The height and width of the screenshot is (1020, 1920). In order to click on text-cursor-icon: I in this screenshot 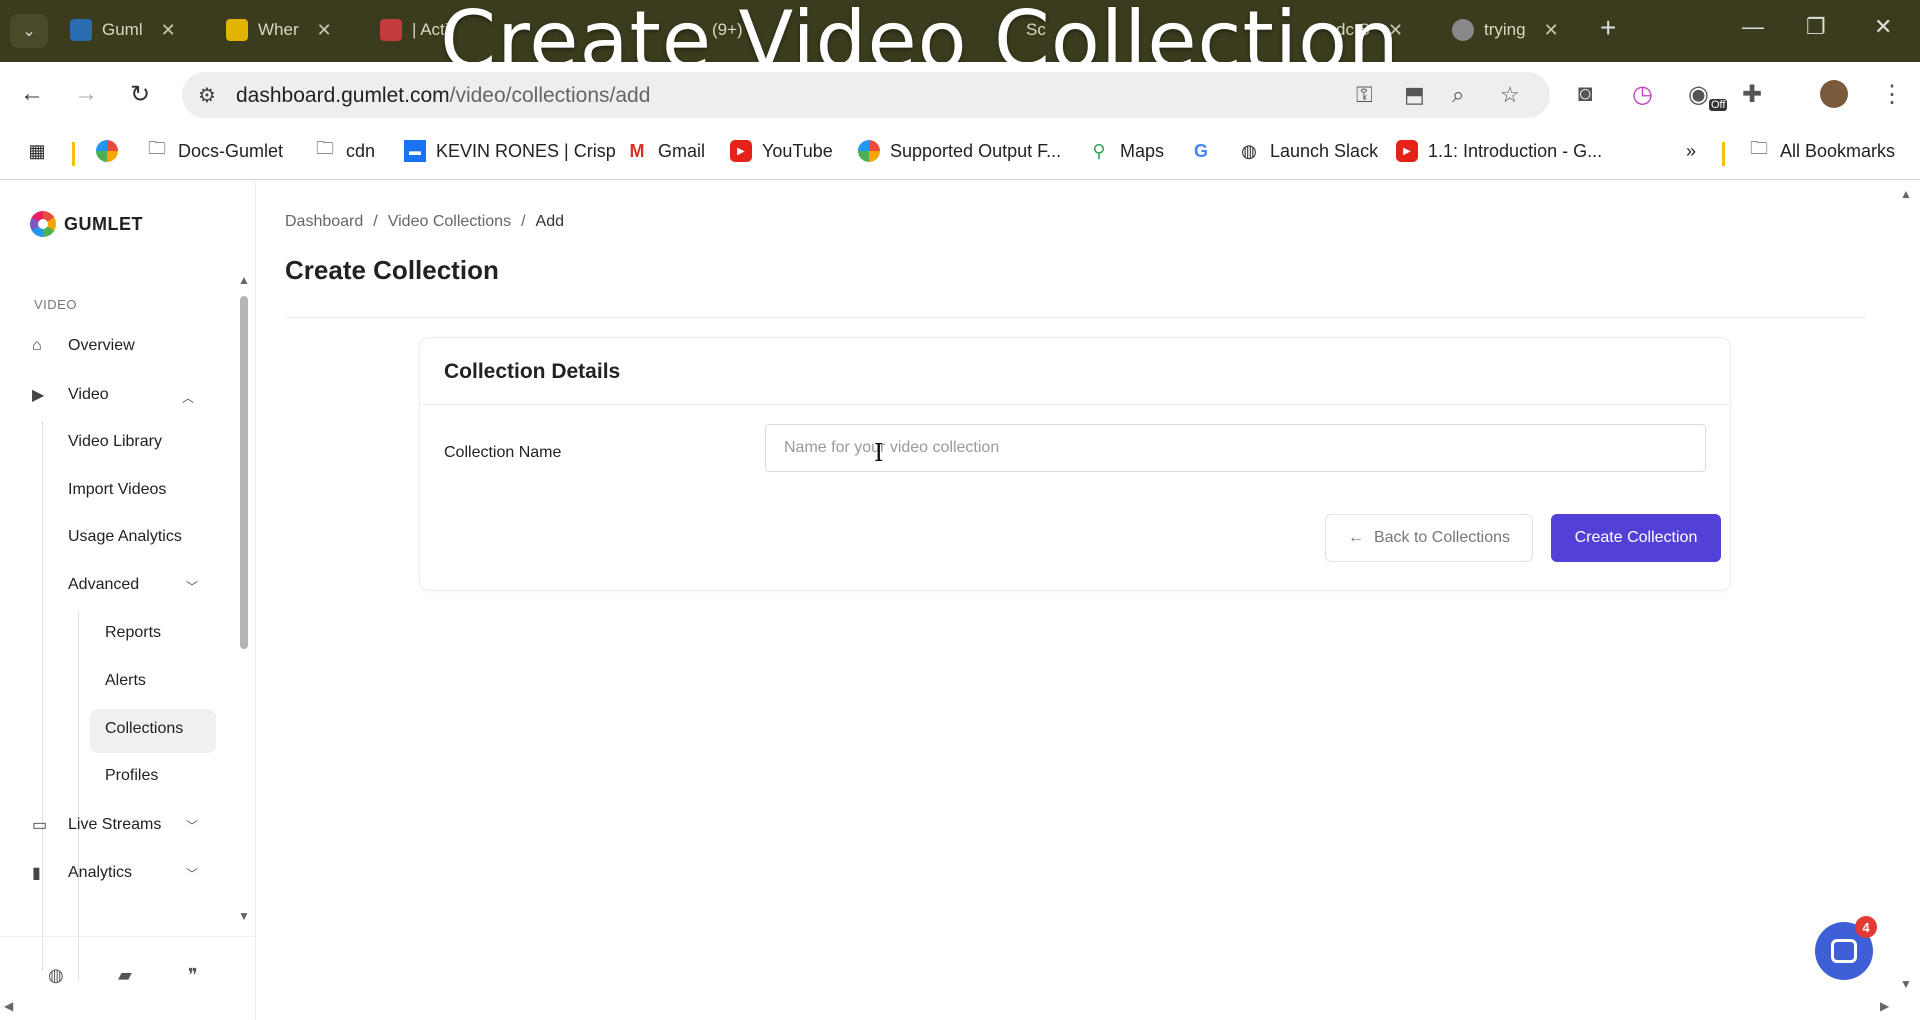, I will do `click(879, 453)`.